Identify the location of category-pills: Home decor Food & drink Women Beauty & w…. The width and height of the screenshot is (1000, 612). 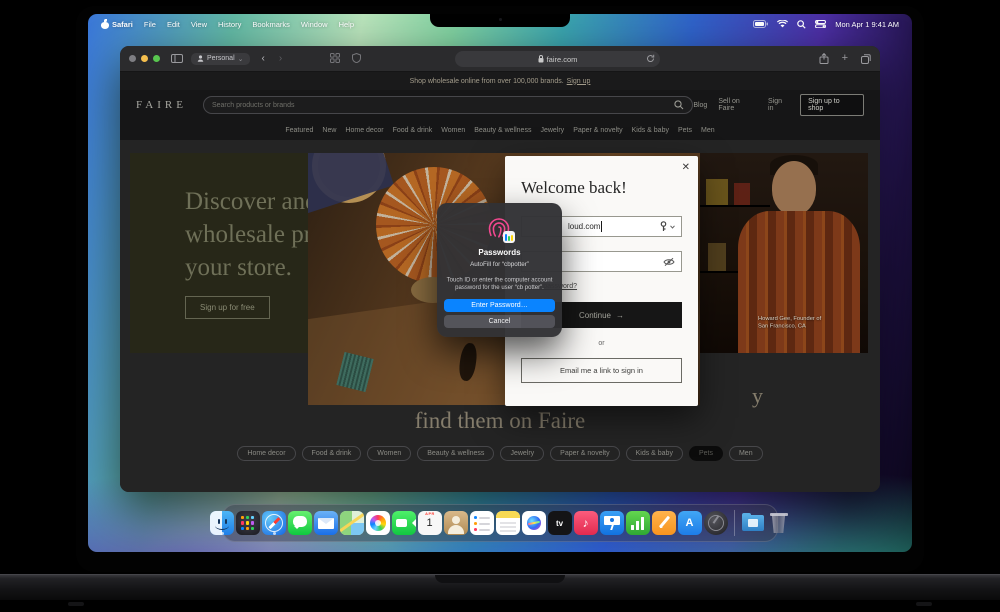
(500, 453).